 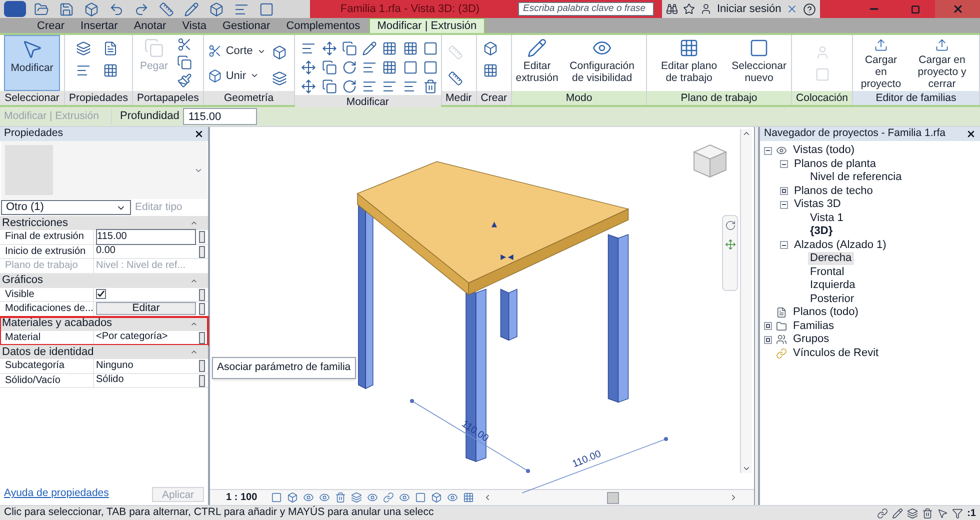 I want to click on edit-button: Editar, so click(x=146, y=309).